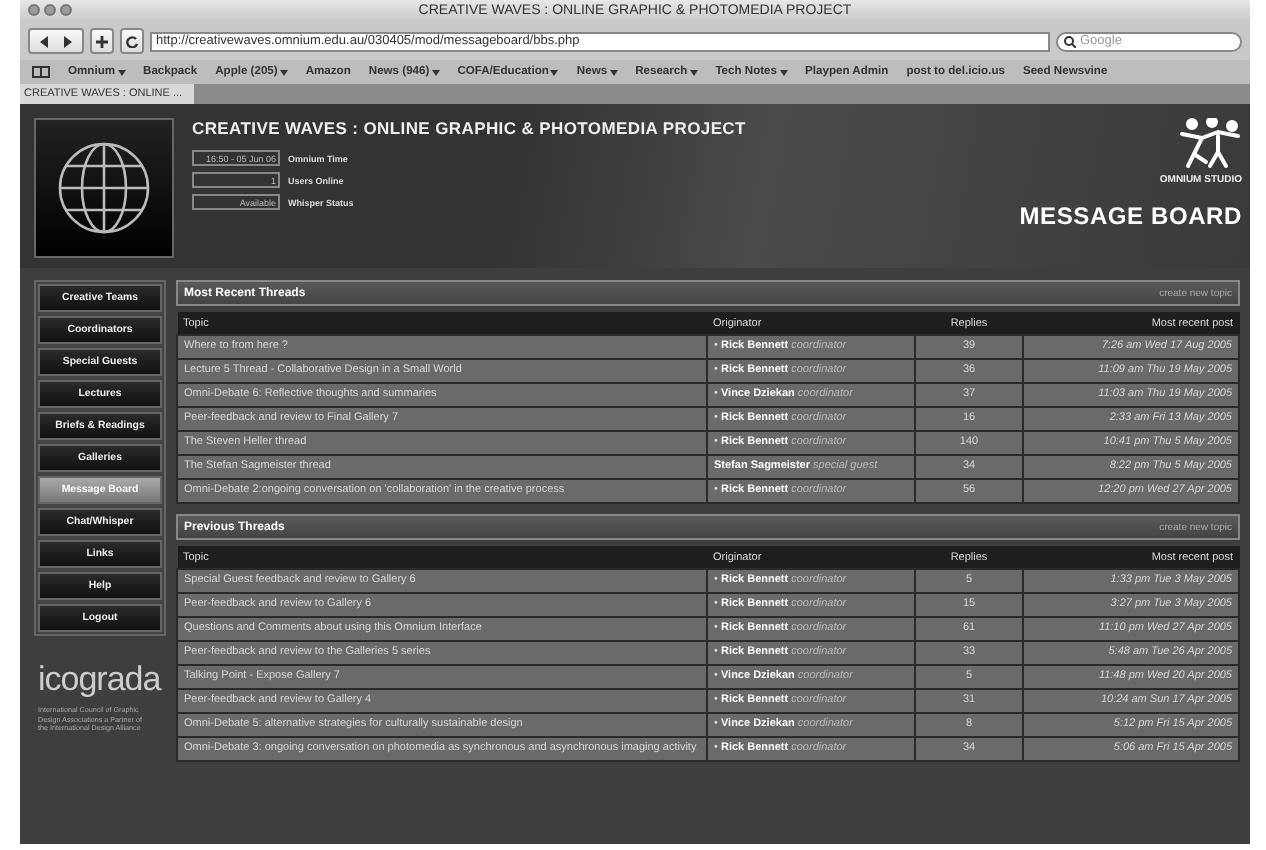  I want to click on add-bookmark-button, so click(102, 41).